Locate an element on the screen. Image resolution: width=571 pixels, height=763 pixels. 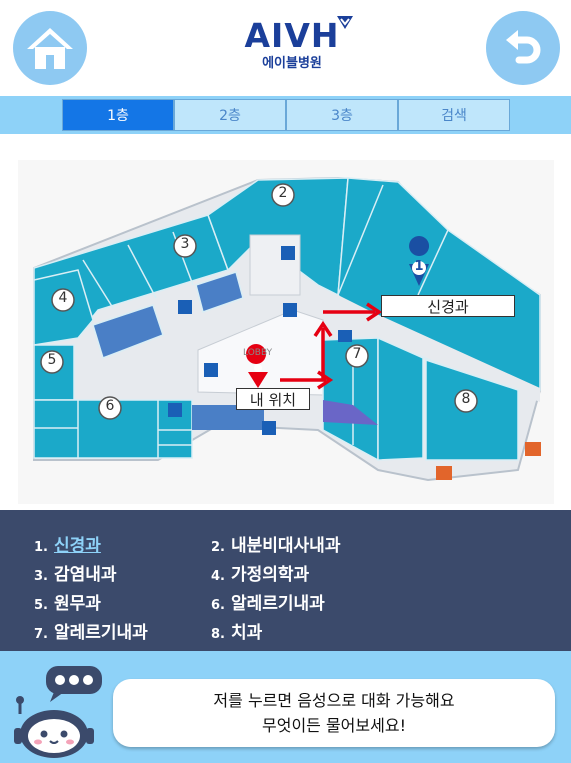
undo-arrow-icon is located at coordinates (523, 47).